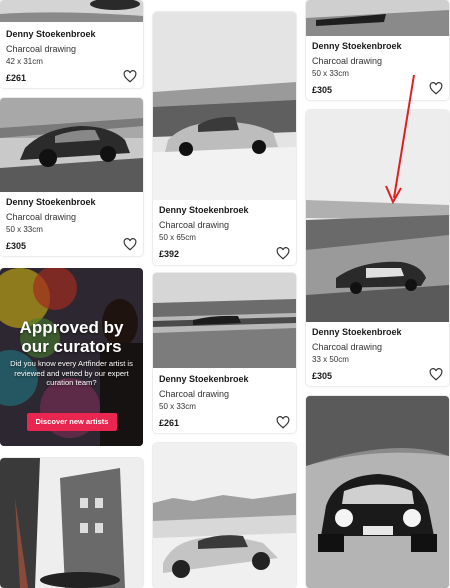 The height and width of the screenshot is (588, 450). I want to click on artwork-size: 42 x 31cm, so click(24, 61).